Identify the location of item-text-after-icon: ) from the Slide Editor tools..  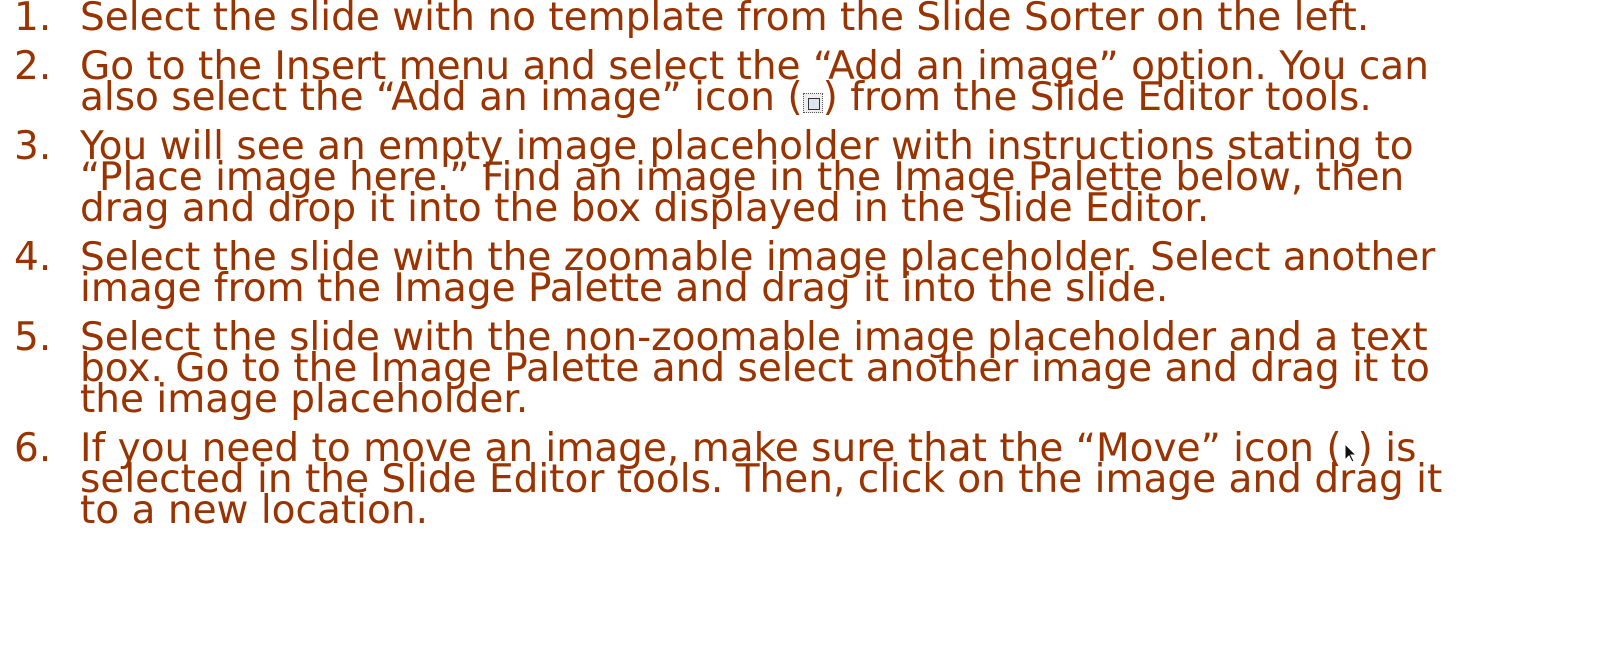
(1097, 97).